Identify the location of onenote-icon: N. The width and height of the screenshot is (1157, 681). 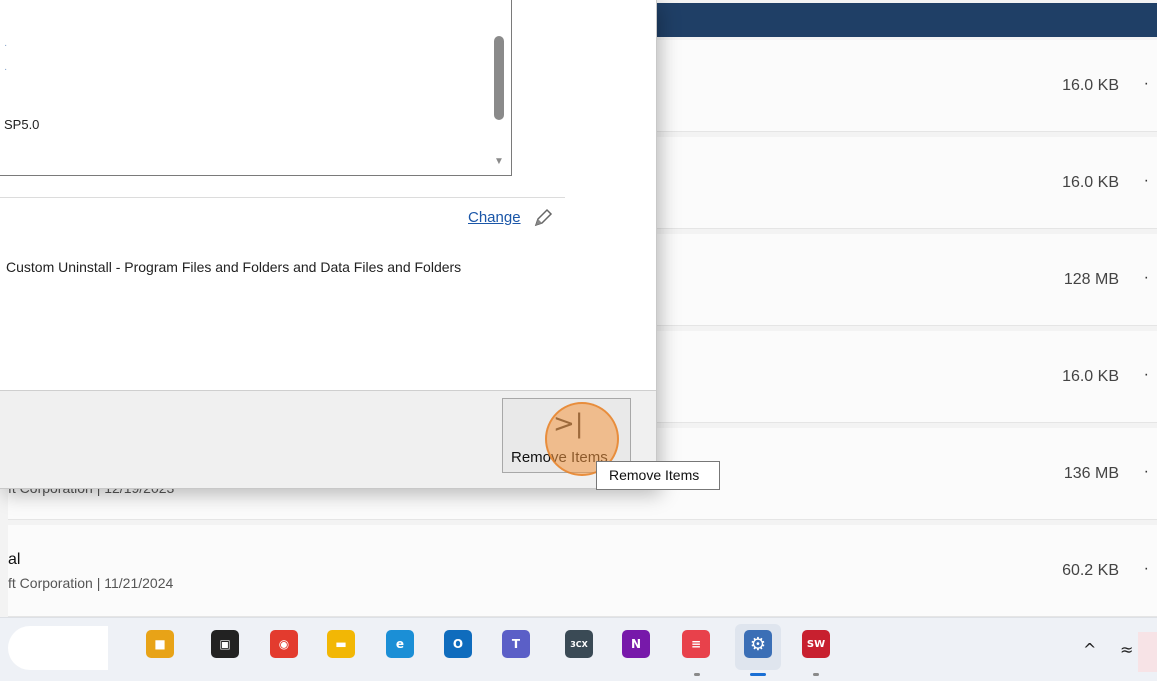
(636, 644).